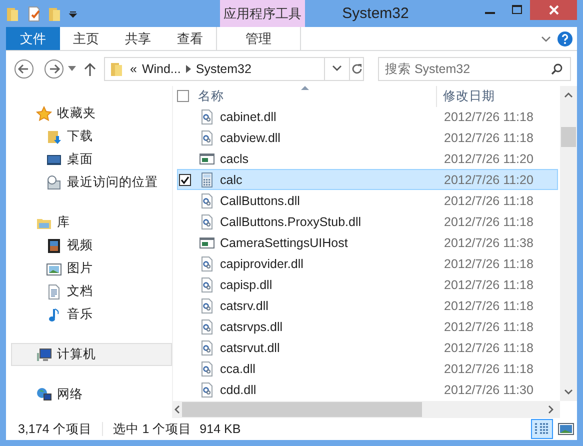  I want to click on navigation-item: 图片, so click(91, 268).